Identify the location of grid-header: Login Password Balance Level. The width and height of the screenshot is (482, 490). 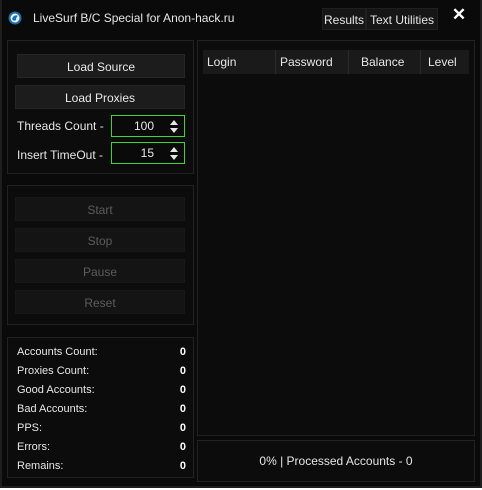
(336, 62).